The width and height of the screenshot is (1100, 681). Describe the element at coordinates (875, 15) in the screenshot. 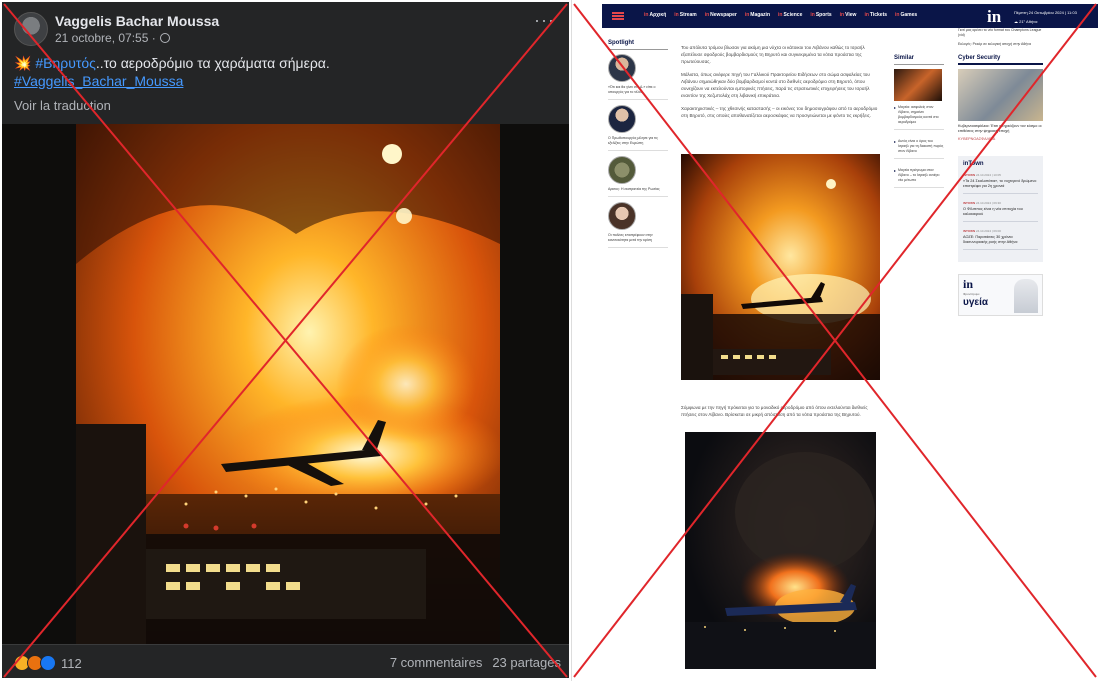

I see `nav-item: Tickets` at that location.